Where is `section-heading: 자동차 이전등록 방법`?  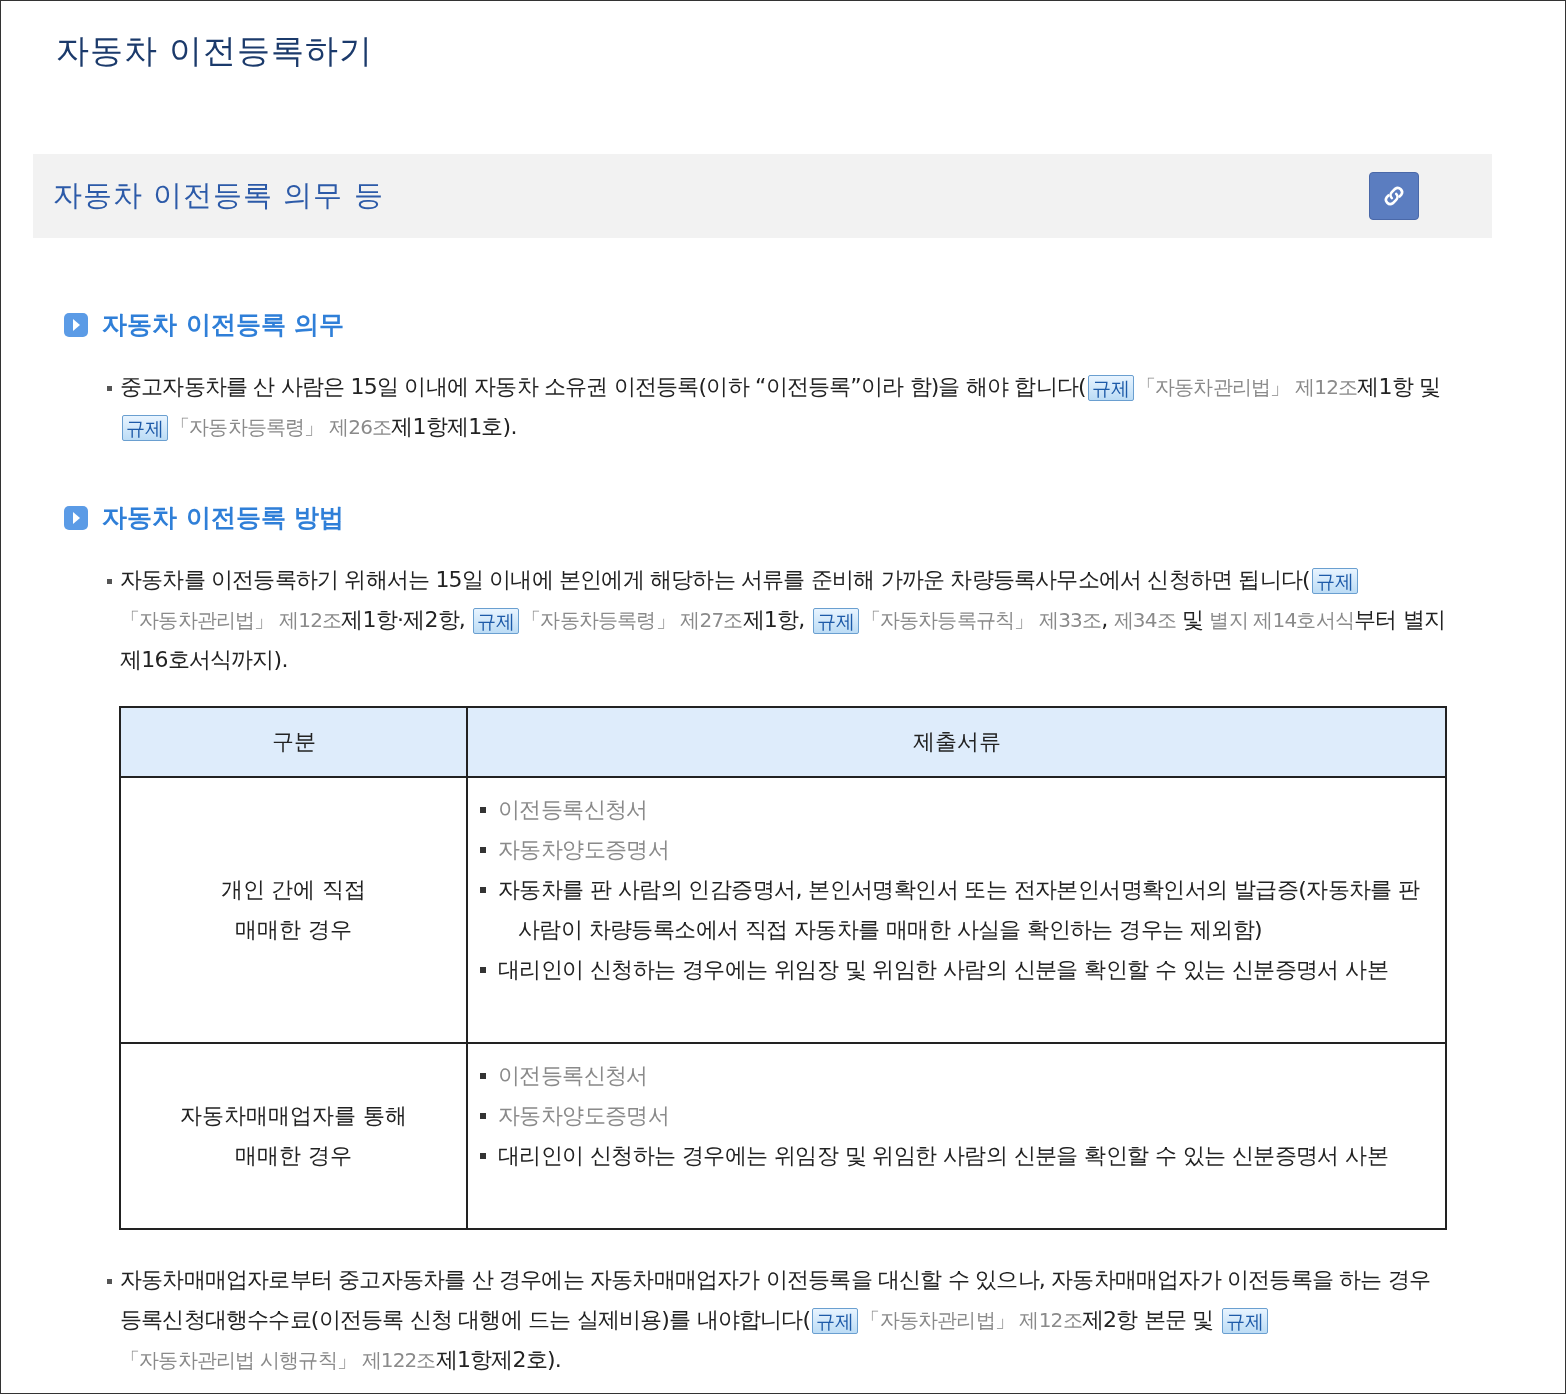
section-heading: 자동차 이전등록 방법 is located at coordinates (223, 518).